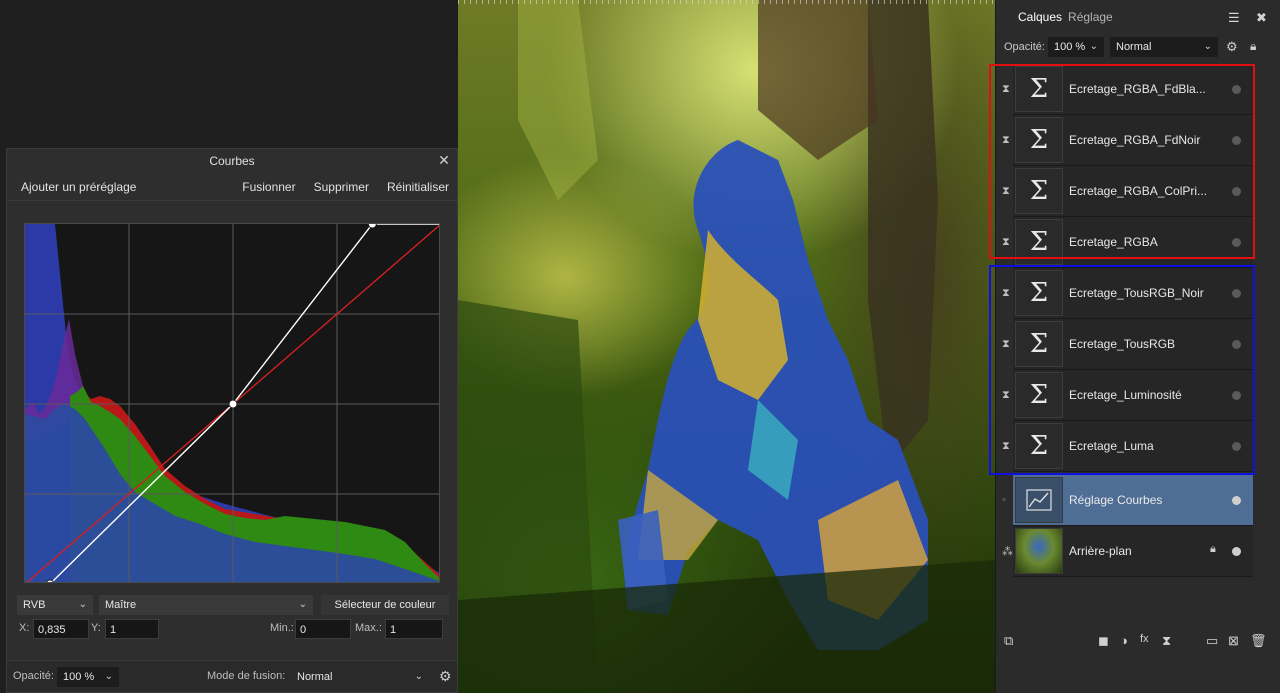  I want to click on min-label: Min.:, so click(282, 628).